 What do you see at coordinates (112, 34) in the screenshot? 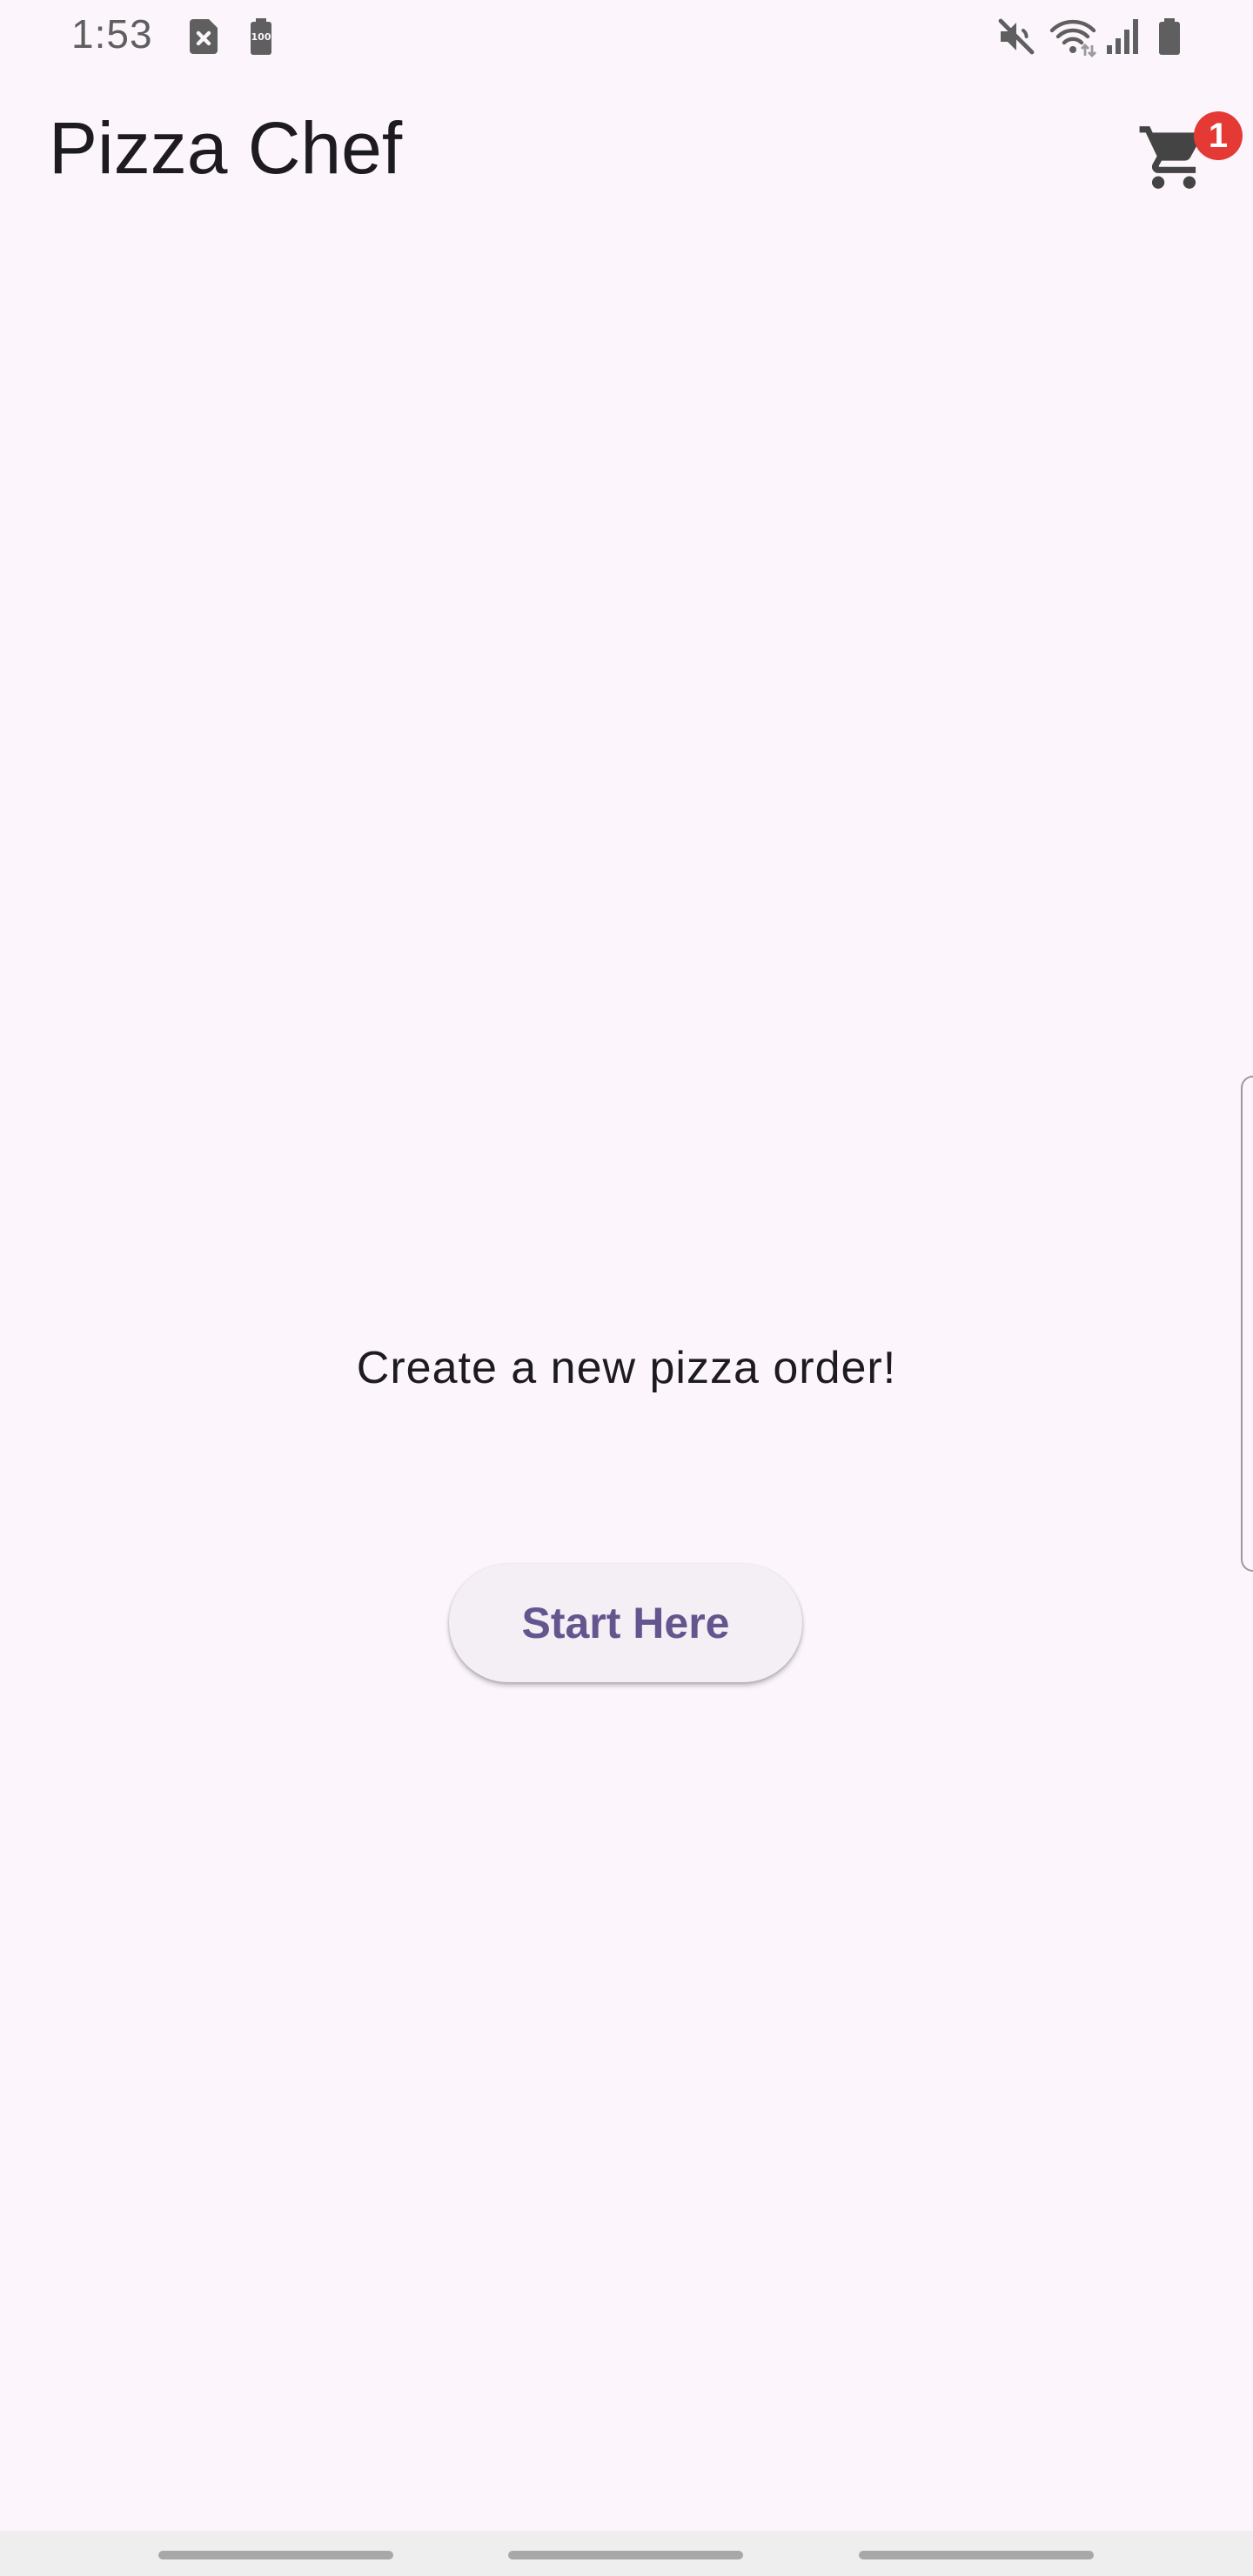
I see `status-time: 1:53` at bounding box center [112, 34].